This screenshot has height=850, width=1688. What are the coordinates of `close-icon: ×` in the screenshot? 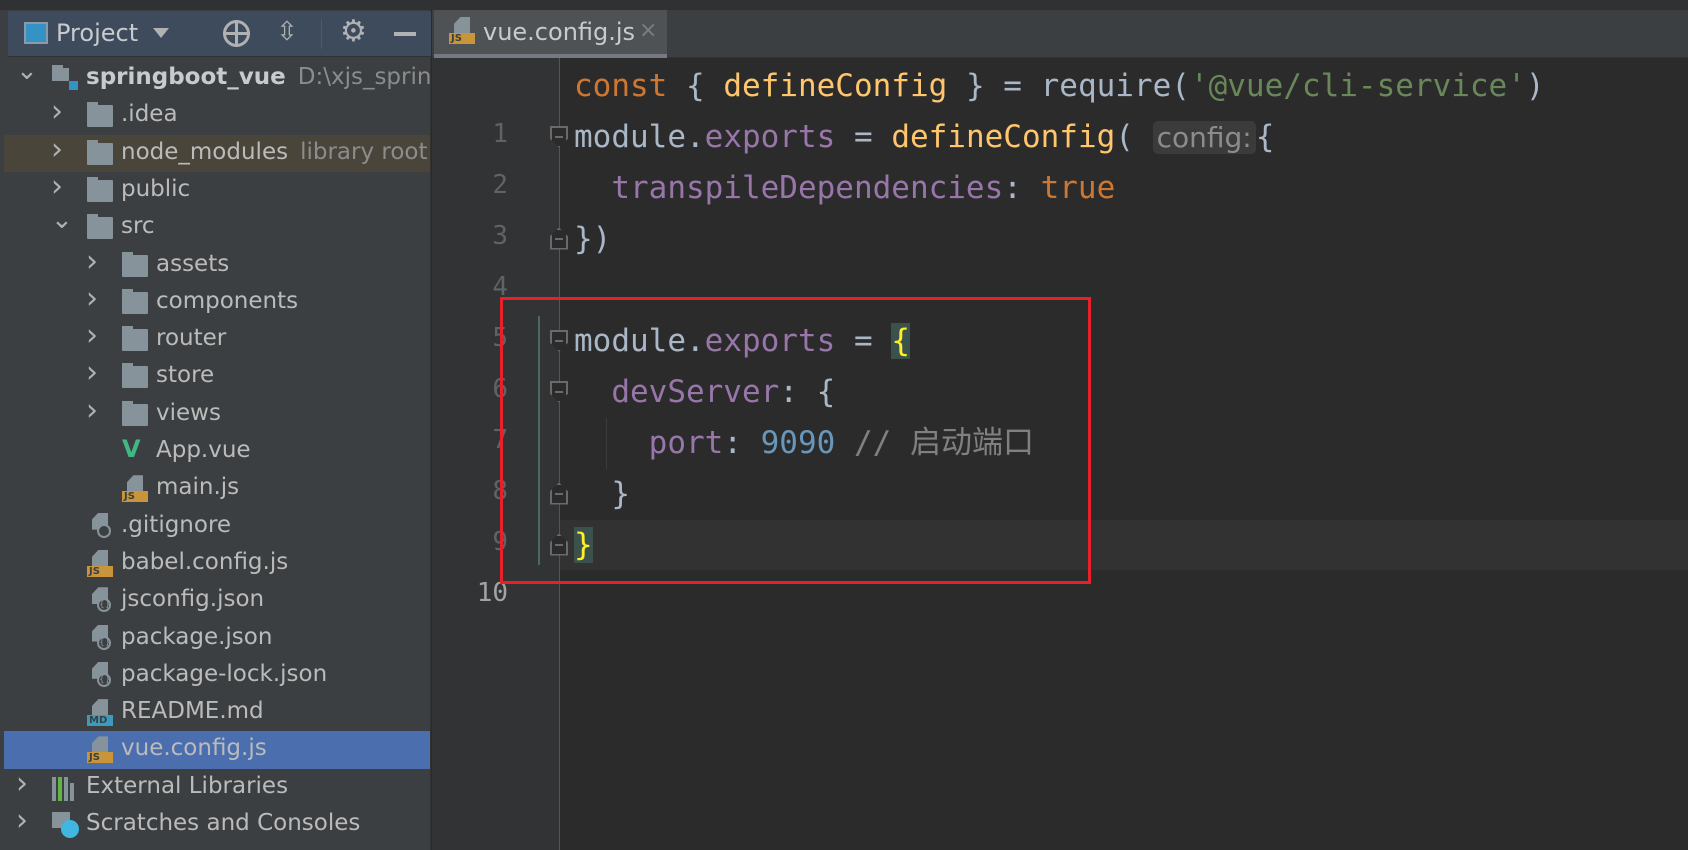 It's located at (648, 30).